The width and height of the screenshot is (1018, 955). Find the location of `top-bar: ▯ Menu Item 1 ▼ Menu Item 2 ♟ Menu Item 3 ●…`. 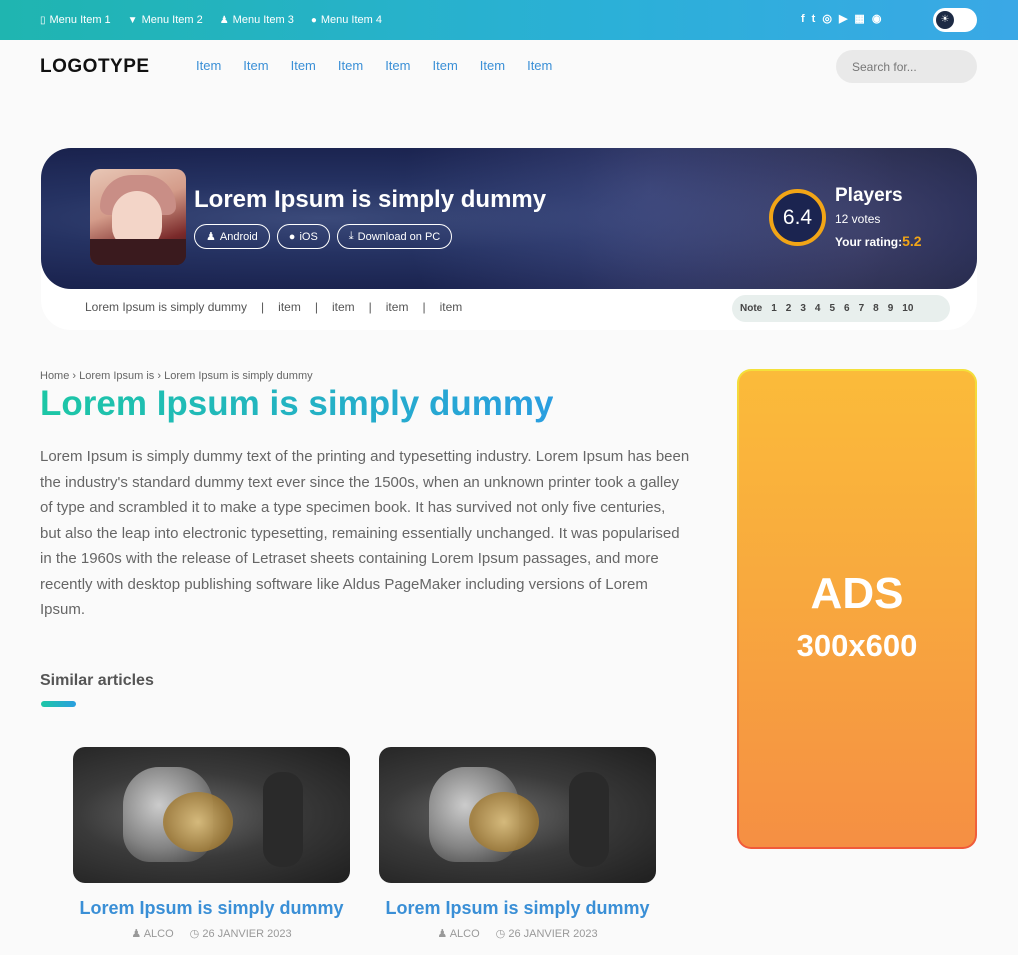

top-bar: ▯ Menu Item 1 ▼ Menu Item 2 ♟ Menu Item 3 ●… is located at coordinates (509, 20).